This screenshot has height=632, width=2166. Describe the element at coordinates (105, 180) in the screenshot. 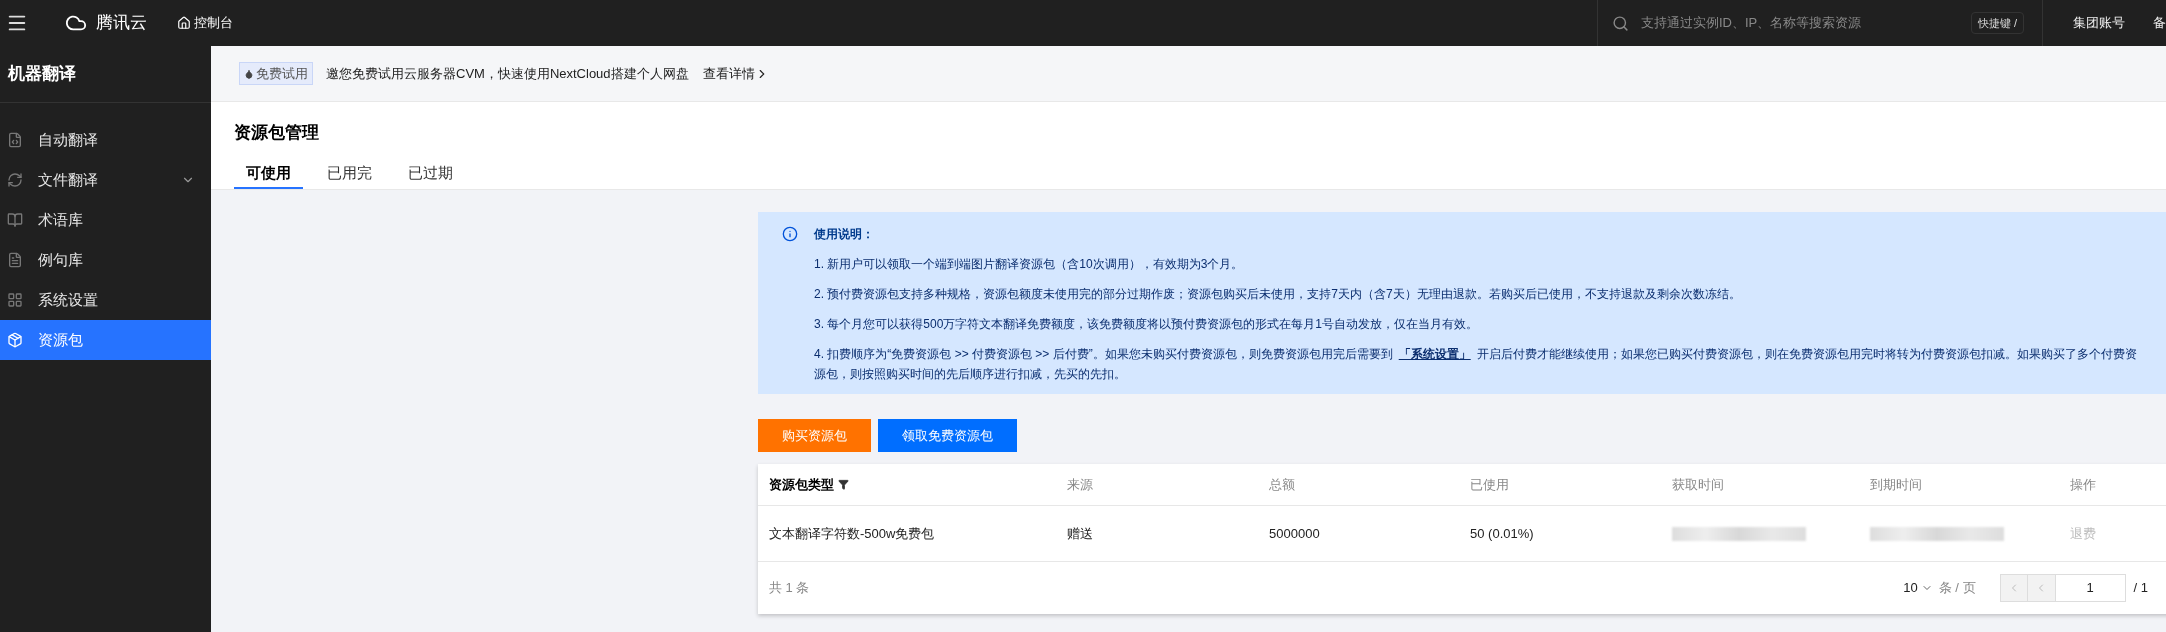

I see `sidebar-item: 文件翻译` at that location.